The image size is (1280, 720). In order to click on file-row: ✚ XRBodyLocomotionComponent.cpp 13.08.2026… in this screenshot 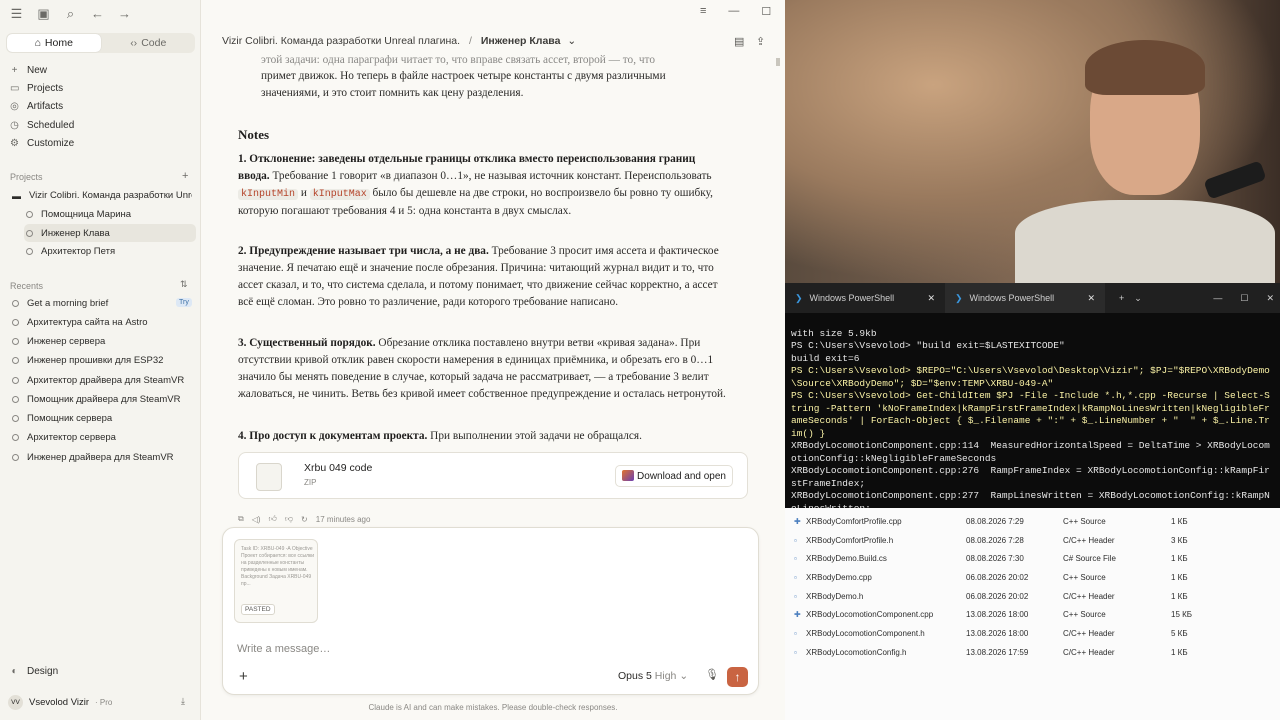, I will do `click(1032, 614)`.